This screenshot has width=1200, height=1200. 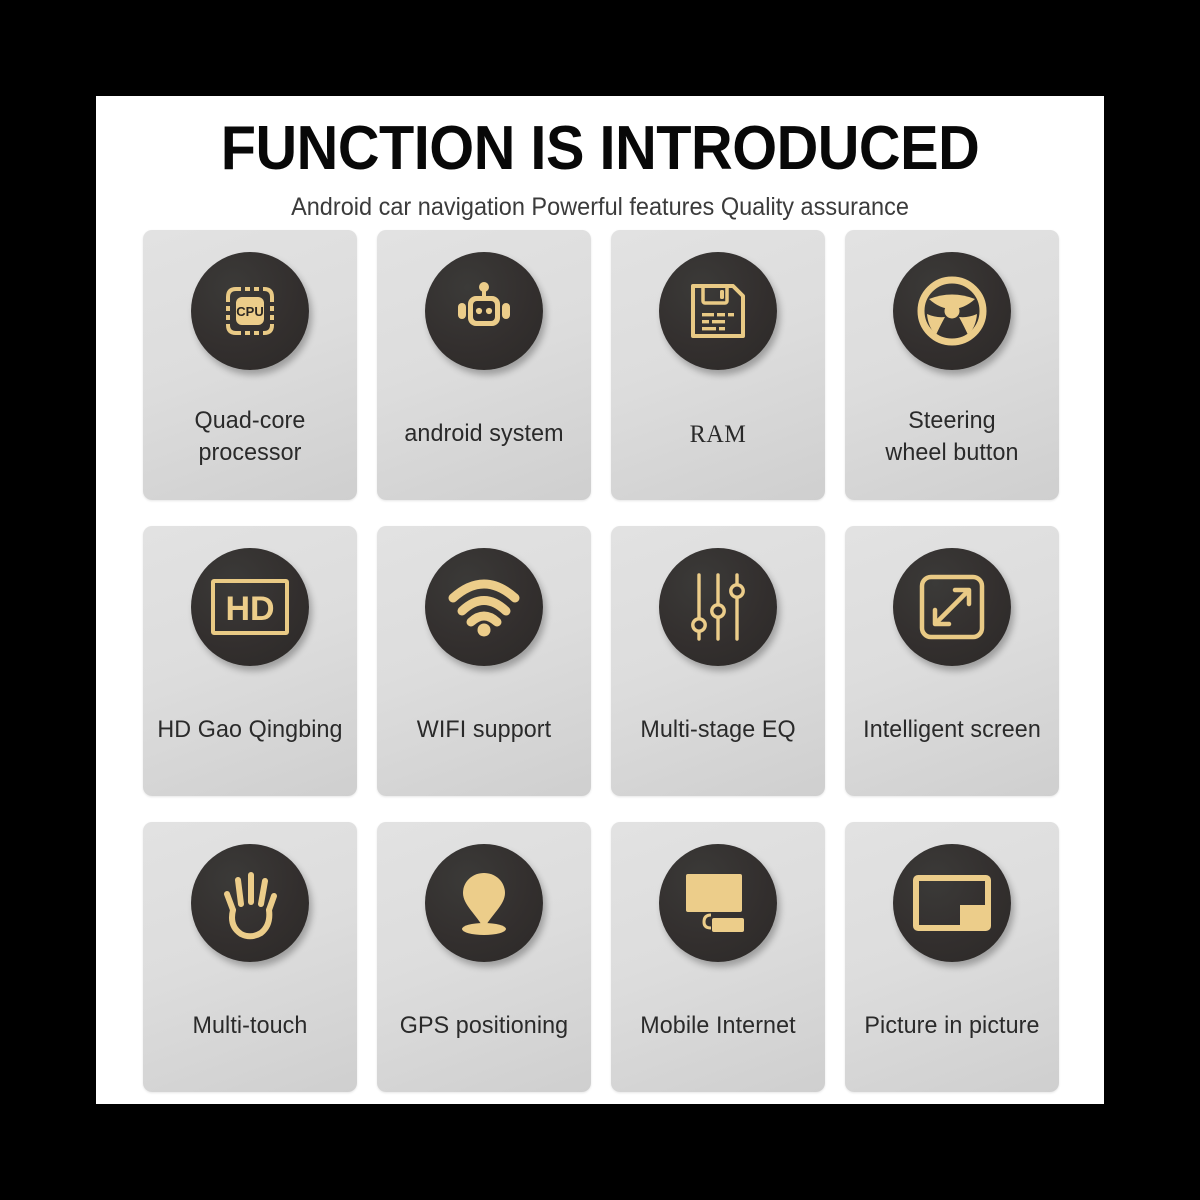 What do you see at coordinates (952, 1026) in the screenshot?
I see `feature-label: Picture in picture` at bounding box center [952, 1026].